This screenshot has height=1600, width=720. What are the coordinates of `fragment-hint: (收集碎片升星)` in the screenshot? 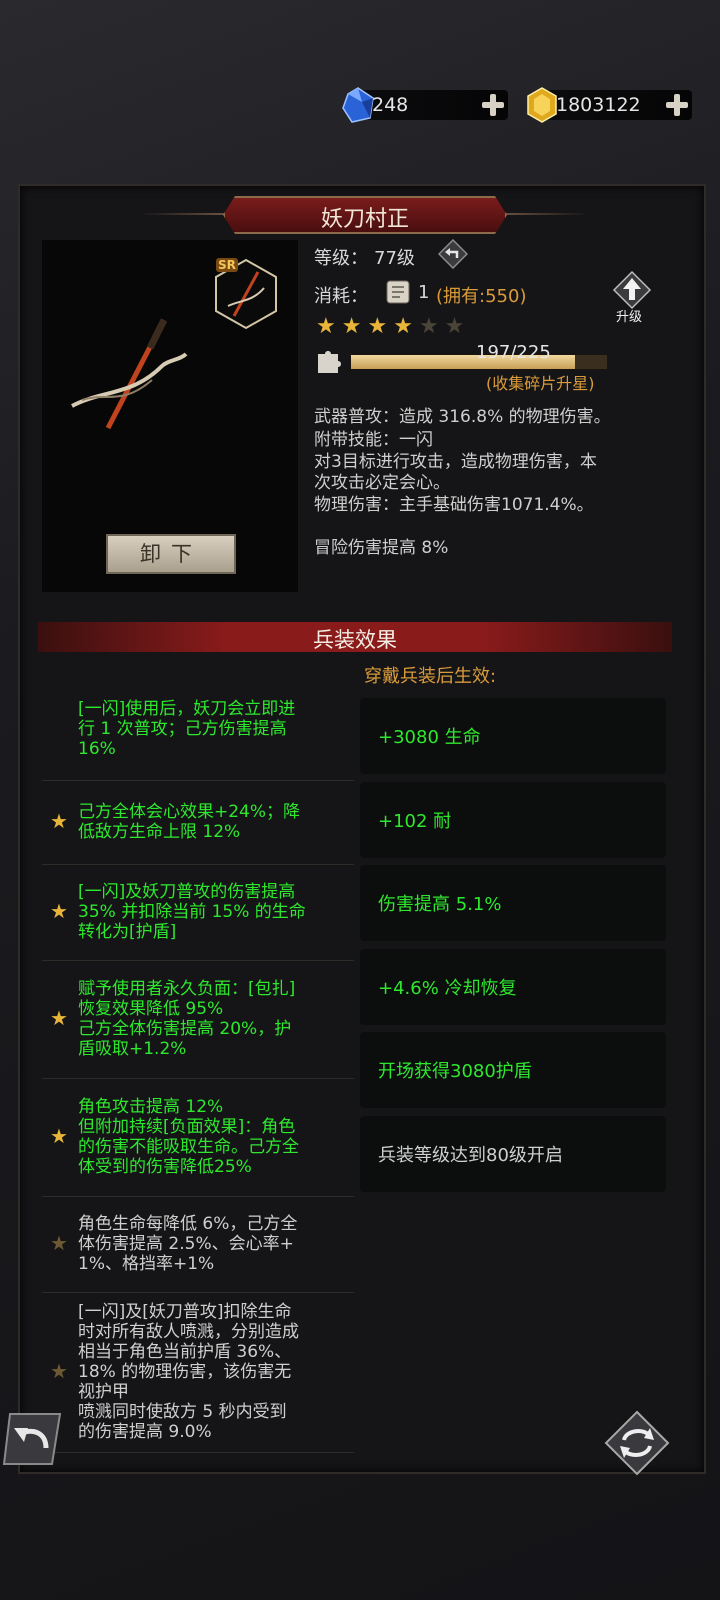 It's located at (540, 383).